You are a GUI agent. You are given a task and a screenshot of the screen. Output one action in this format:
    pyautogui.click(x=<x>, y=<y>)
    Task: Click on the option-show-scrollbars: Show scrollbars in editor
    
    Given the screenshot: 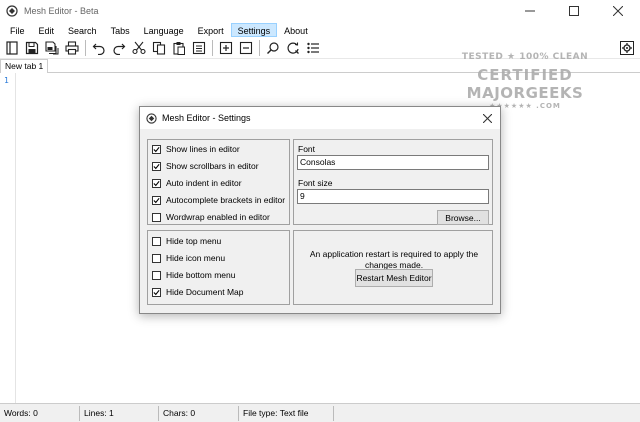 What is the action you would take?
    pyautogui.click(x=205, y=166)
    